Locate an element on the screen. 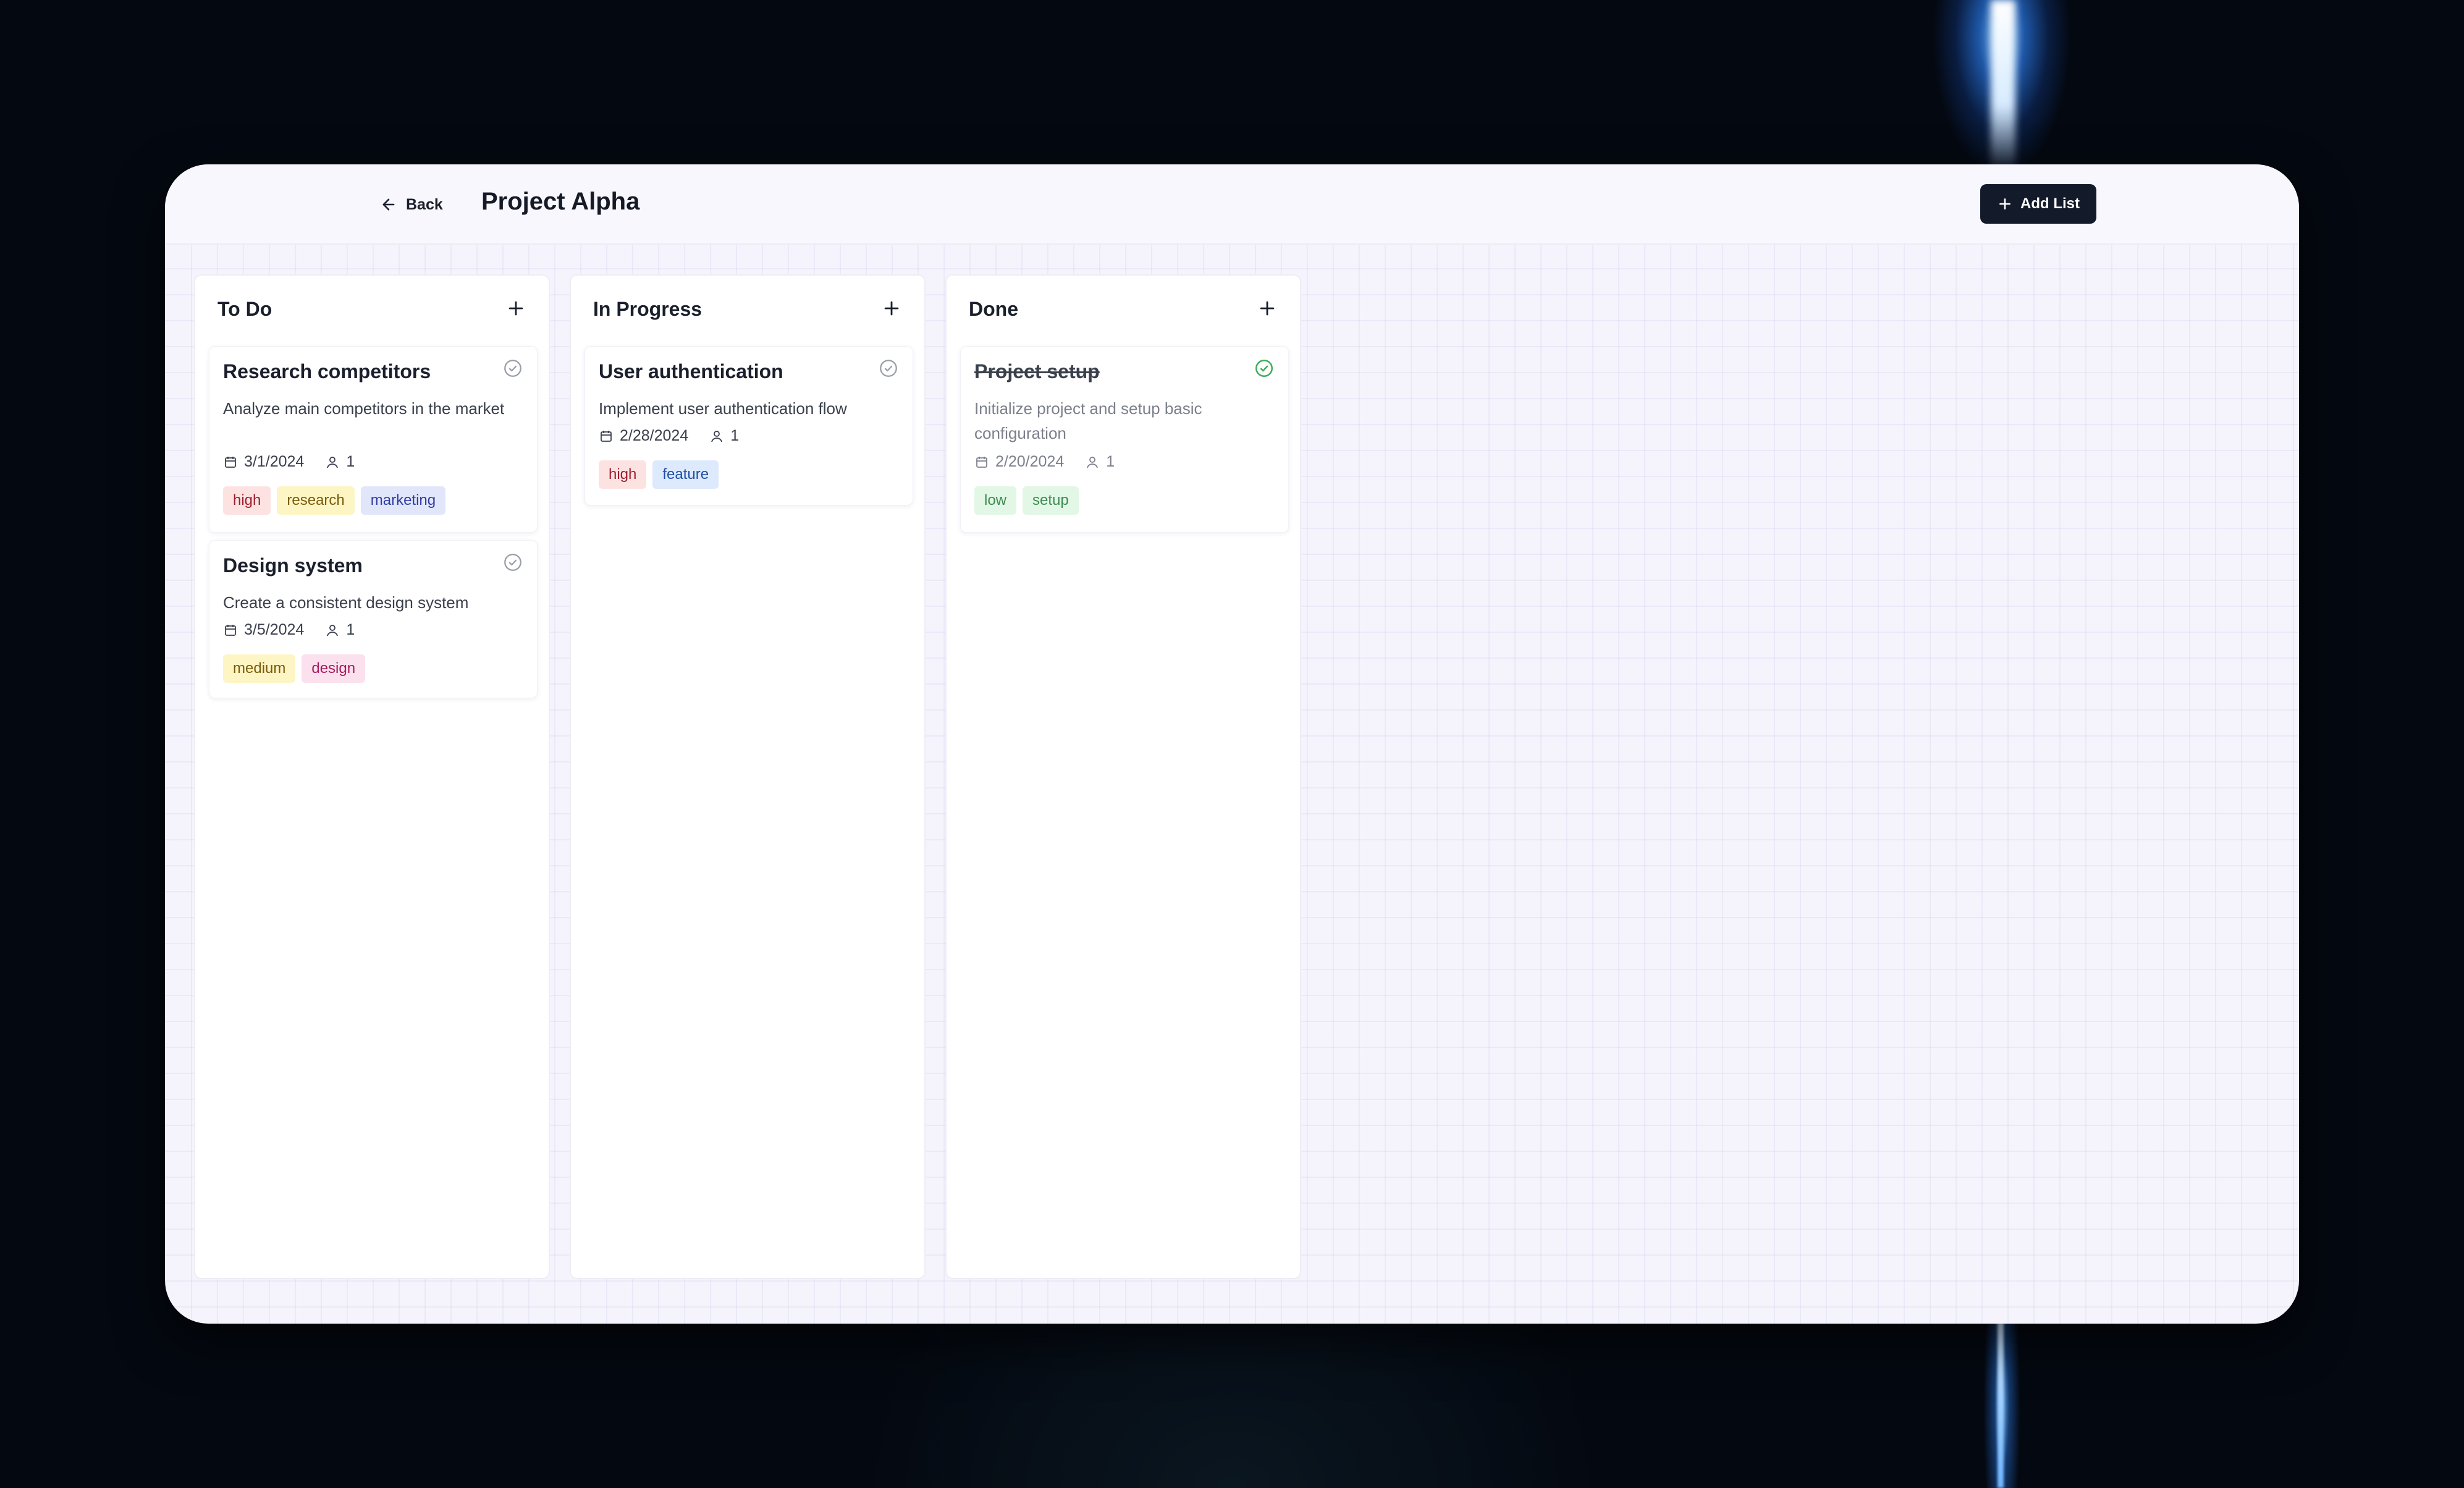 The height and width of the screenshot is (1488, 2464). list-title: To Do is located at coordinates (244, 309).